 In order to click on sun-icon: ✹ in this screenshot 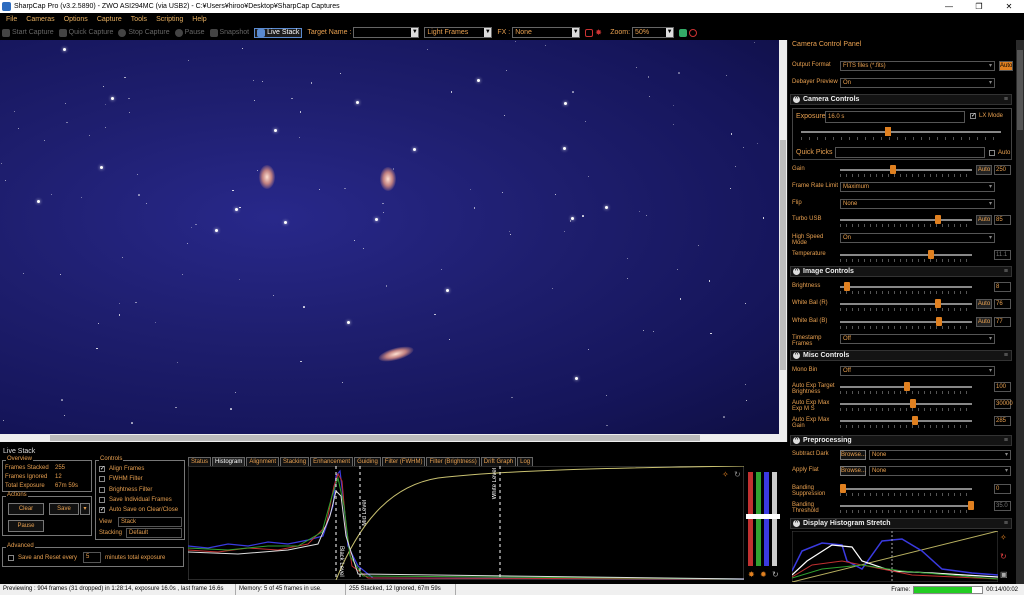, I will do `click(763, 574)`.